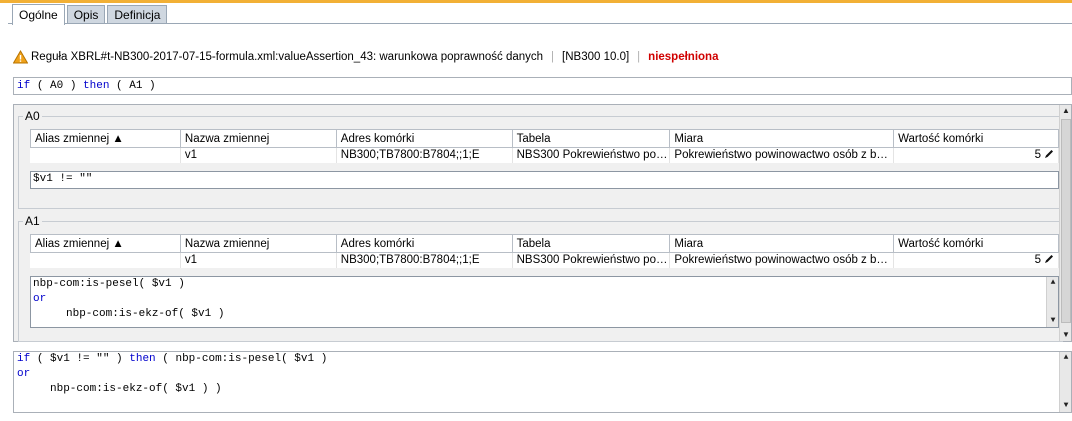 The image size is (1072, 421). I want to click on tab-definicja: Definicja, so click(137, 14).